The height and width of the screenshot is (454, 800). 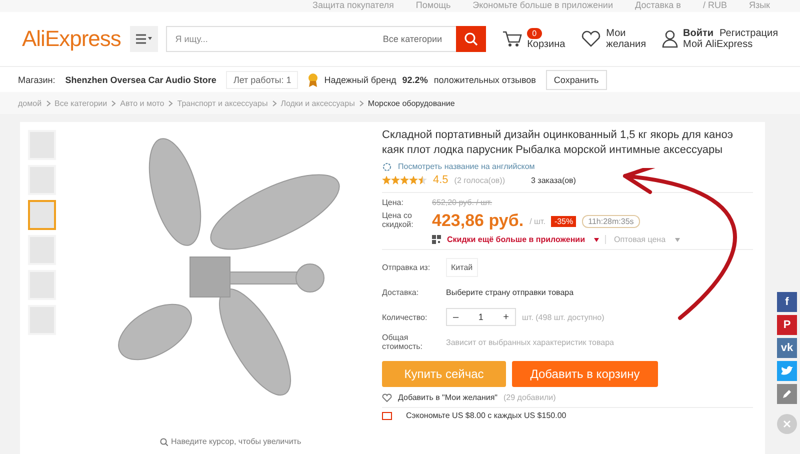 What do you see at coordinates (787, 348) in the screenshot?
I see `vk-share-button: vk` at bounding box center [787, 348].